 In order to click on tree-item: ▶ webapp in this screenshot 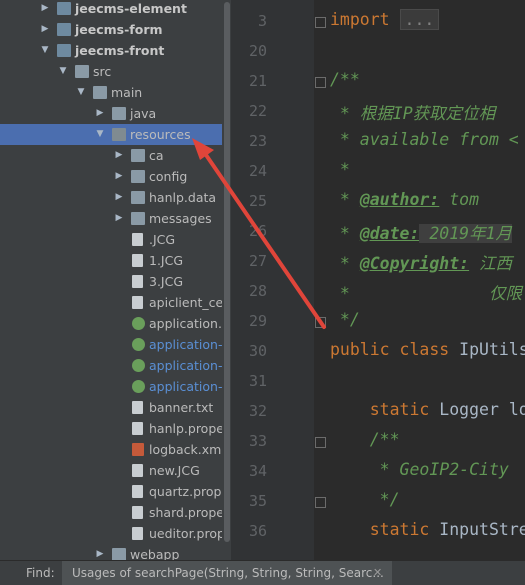, I will do `click(115, 552)`.